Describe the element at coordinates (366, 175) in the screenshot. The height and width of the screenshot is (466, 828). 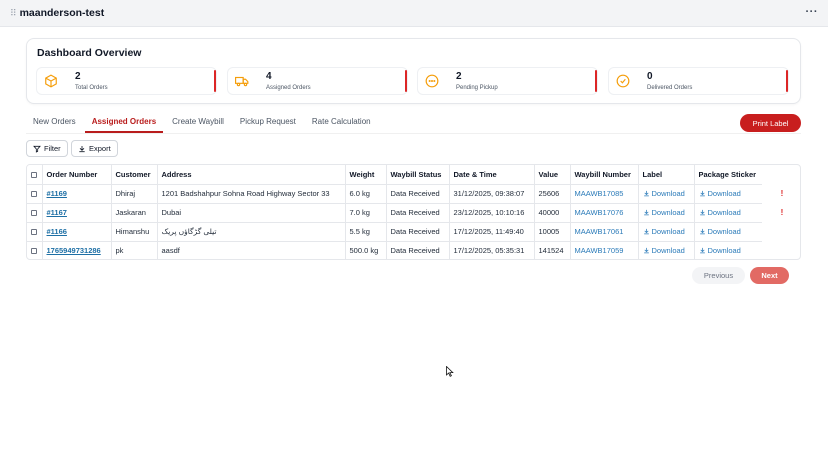
I see `column-header: Weight` at that location.